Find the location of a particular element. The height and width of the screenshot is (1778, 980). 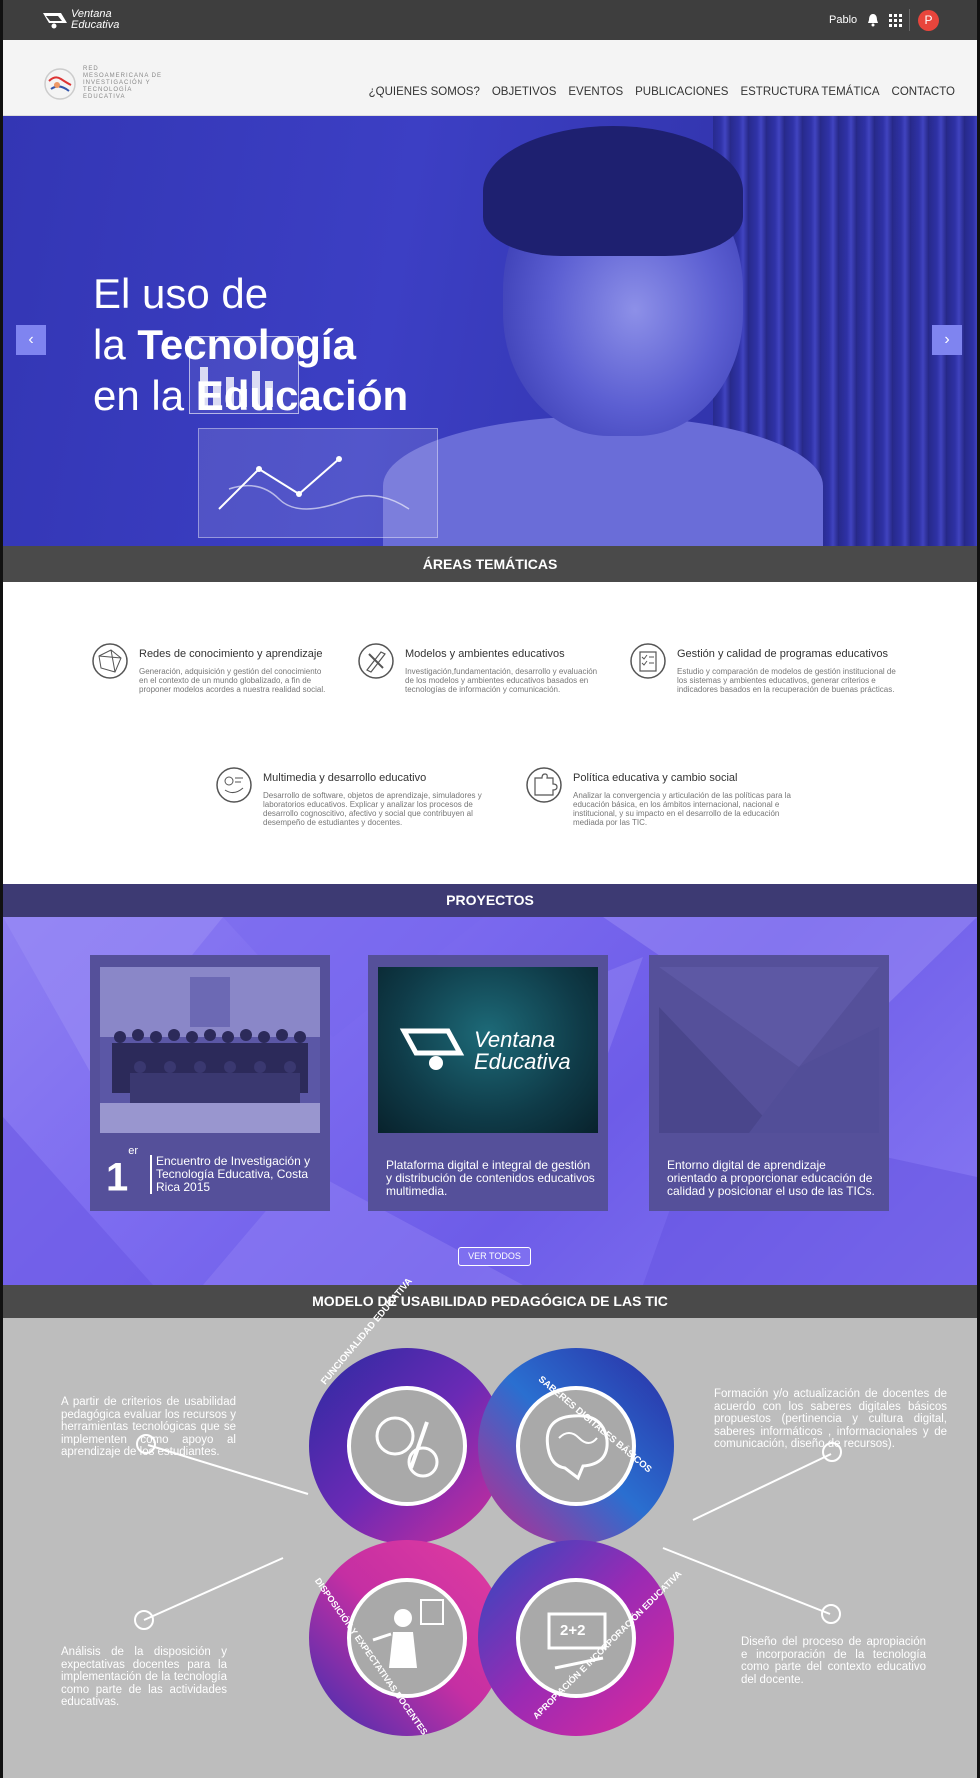

nav-item-quienes-somos: ¿QUIENES SOMOS? is located at coordinates (424, 92).